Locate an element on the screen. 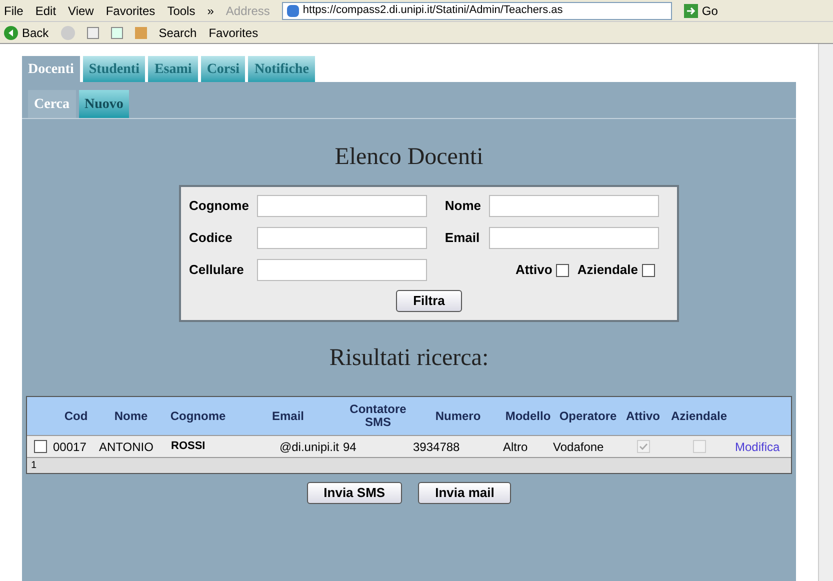 The width and height of the screenshot is (833, 581). go-button: Go is located at coordinates (701, 11).